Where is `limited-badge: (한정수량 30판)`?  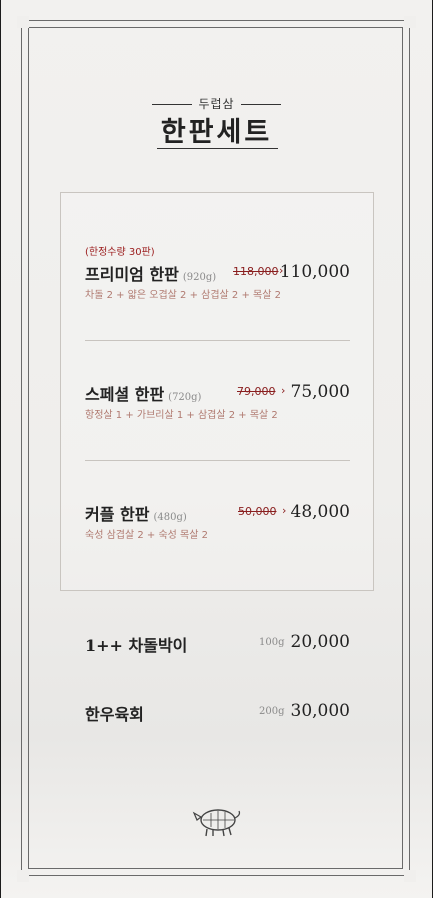
limited-badge: (한정수량 30판) is located at coordinates (120, 252).